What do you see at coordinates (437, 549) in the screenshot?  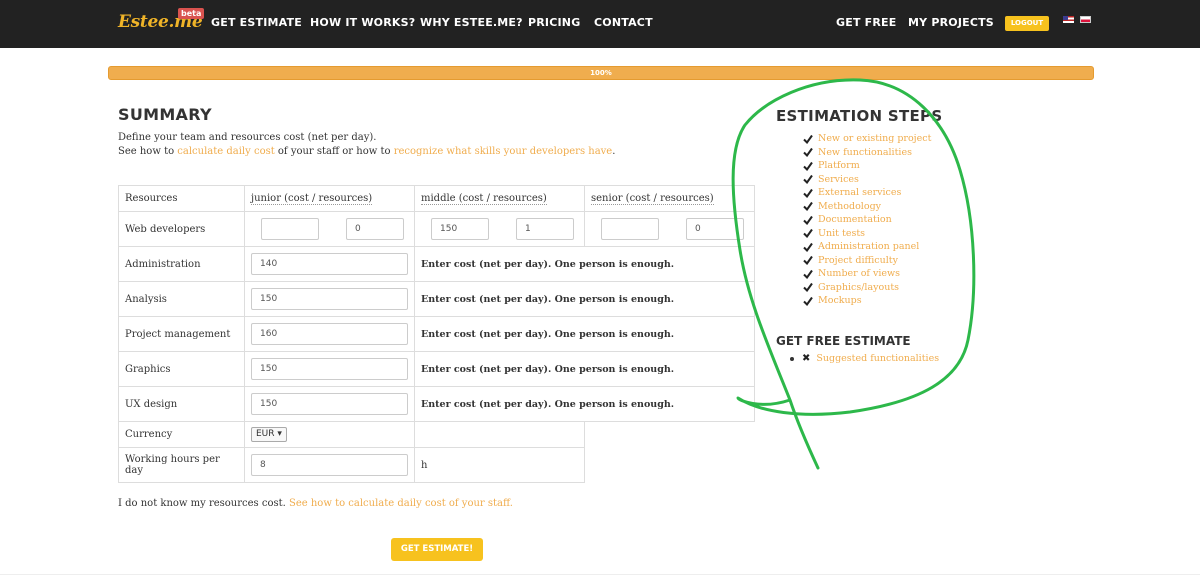 I see `get-estimate-button: GET ESTIMATE!` at bounding box center [437, 549].